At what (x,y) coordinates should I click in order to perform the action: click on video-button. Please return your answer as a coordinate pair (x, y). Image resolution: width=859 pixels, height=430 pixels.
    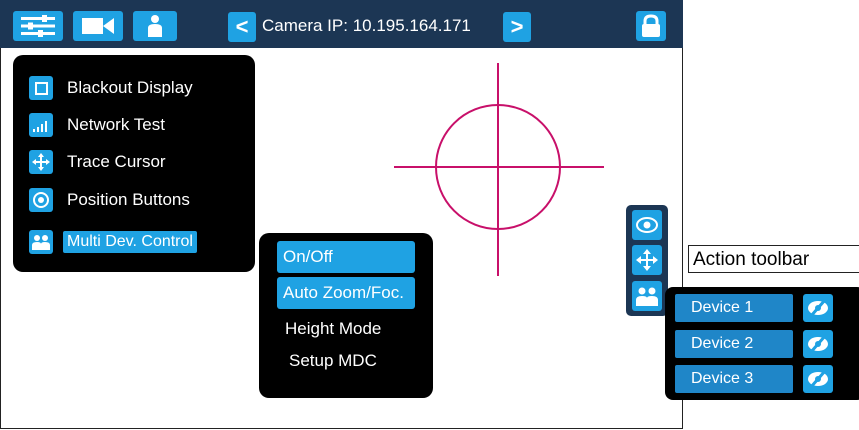
    Looking at the image, I should click on (98, 26).